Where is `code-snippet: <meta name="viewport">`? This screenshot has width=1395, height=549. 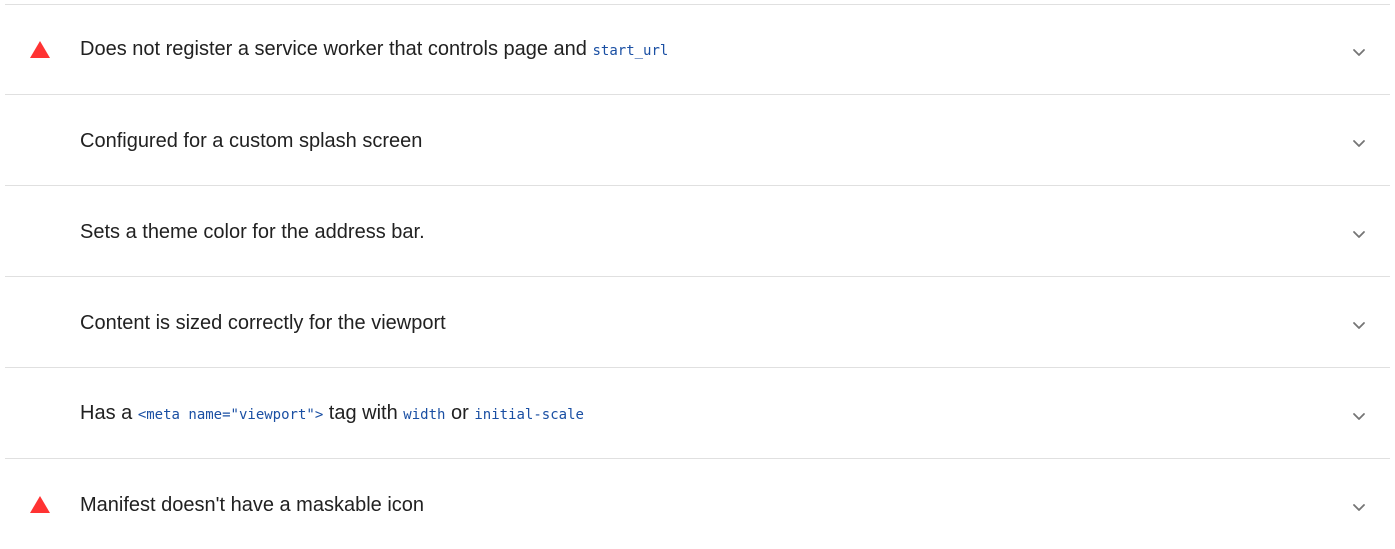 code-snippet: <meta name="viewport"> is located at coordinates (230, 414).